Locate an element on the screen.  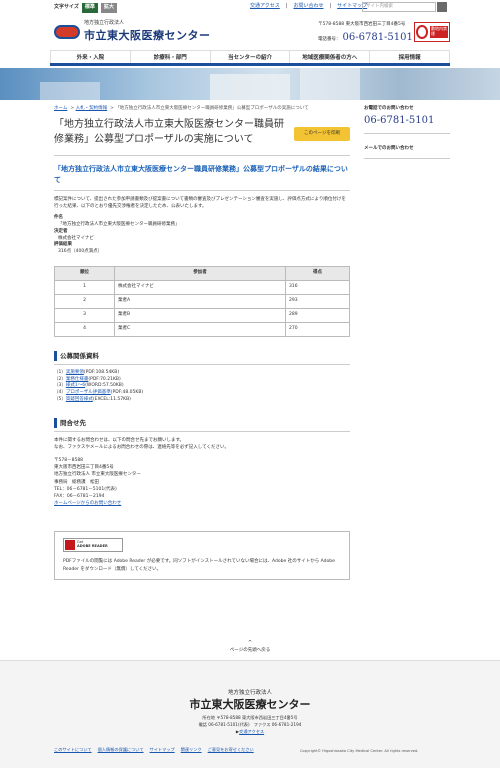
font-size-control: 文字サイズ 標準 拡大 is located at coordinates (85, 8).